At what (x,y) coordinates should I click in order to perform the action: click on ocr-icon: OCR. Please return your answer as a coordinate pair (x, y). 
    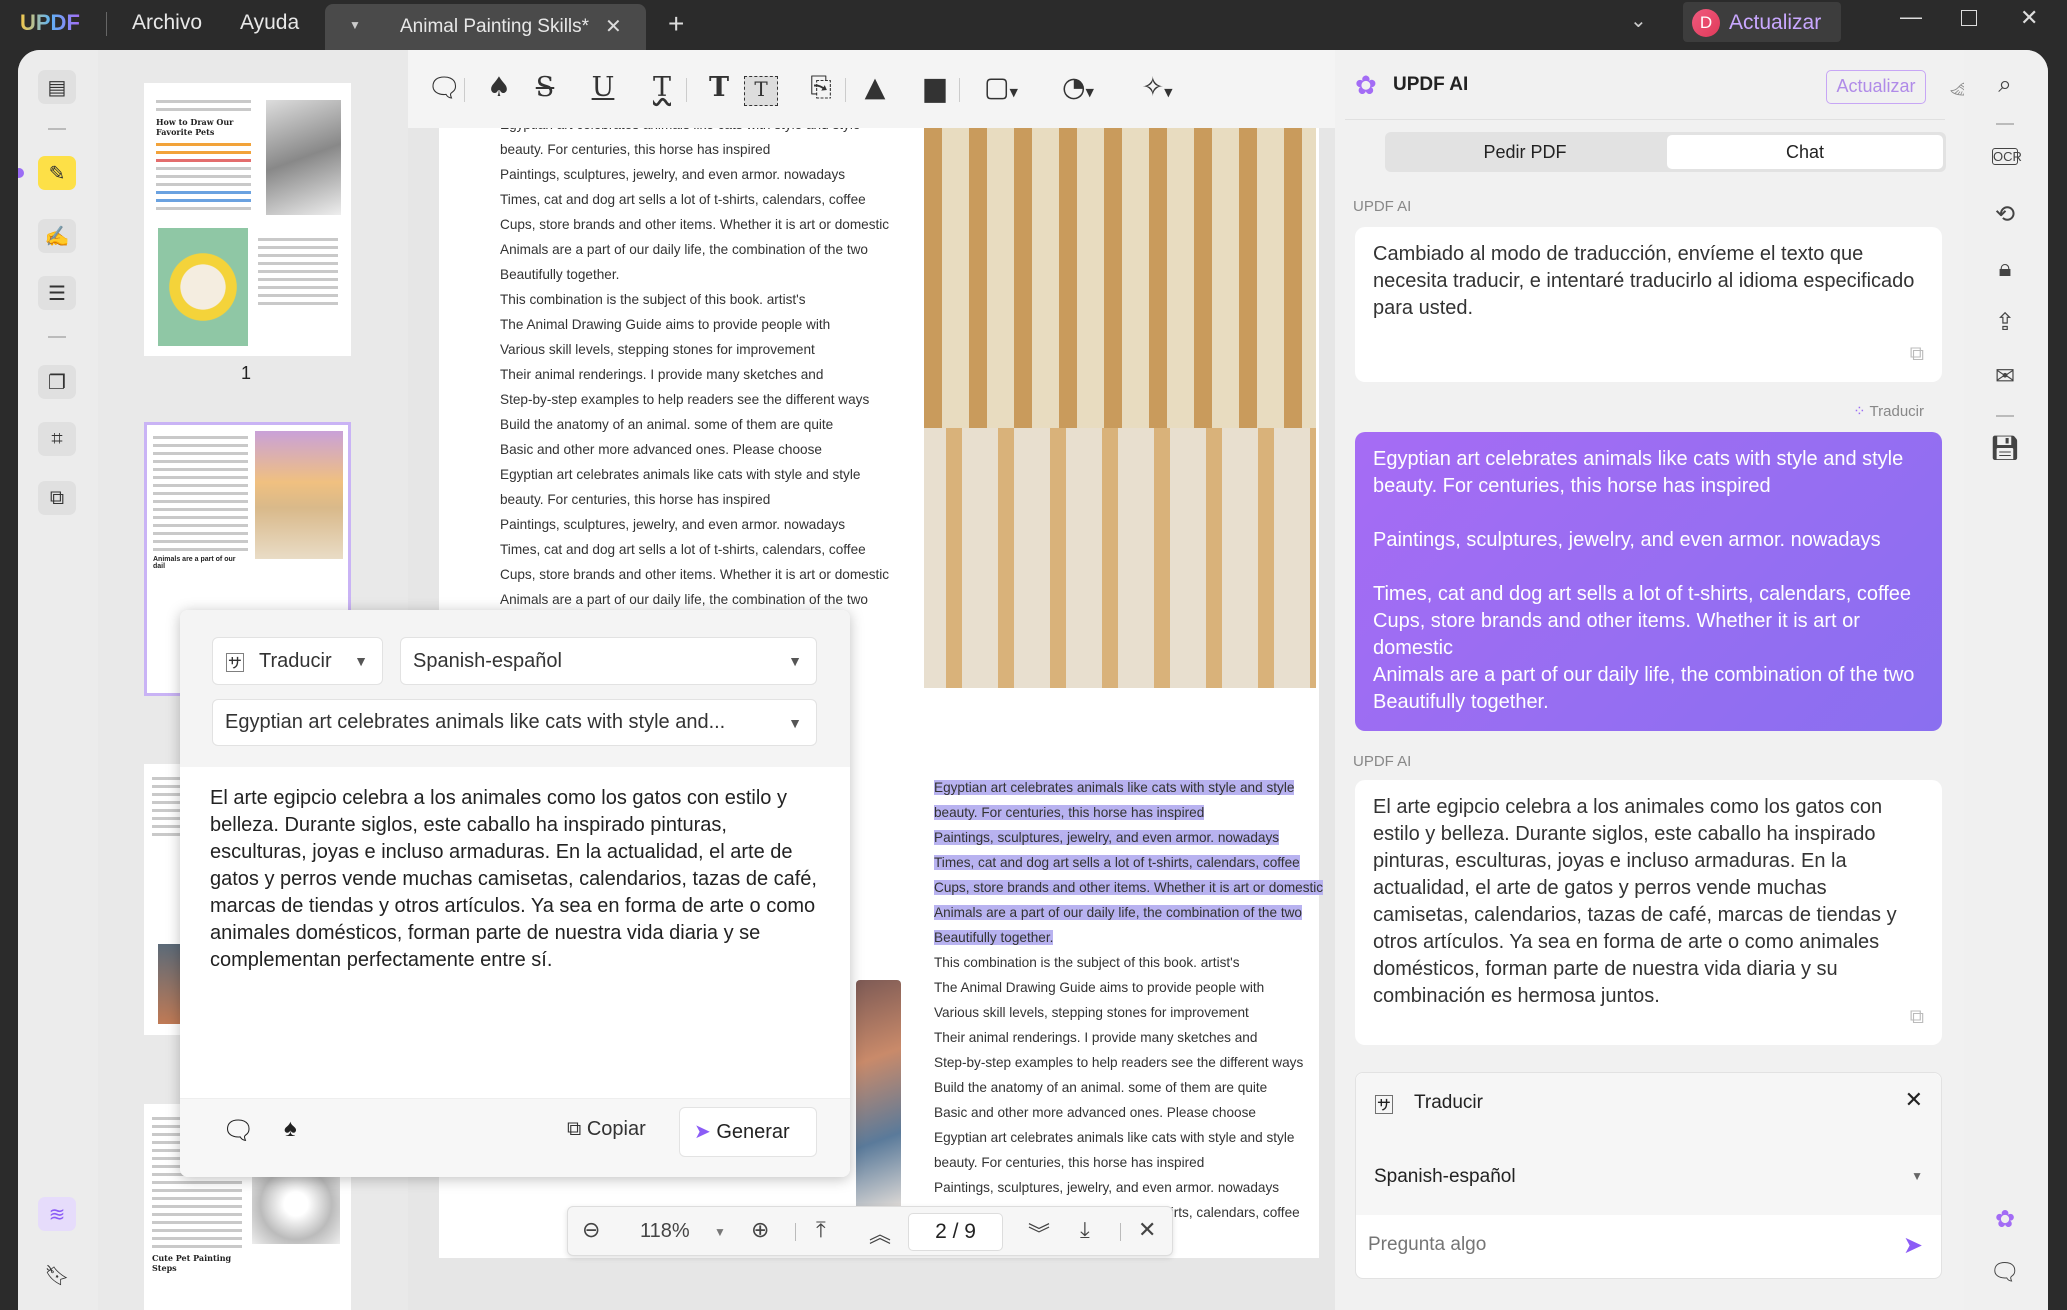
    Looking at the image, I should click on (2007, 156).